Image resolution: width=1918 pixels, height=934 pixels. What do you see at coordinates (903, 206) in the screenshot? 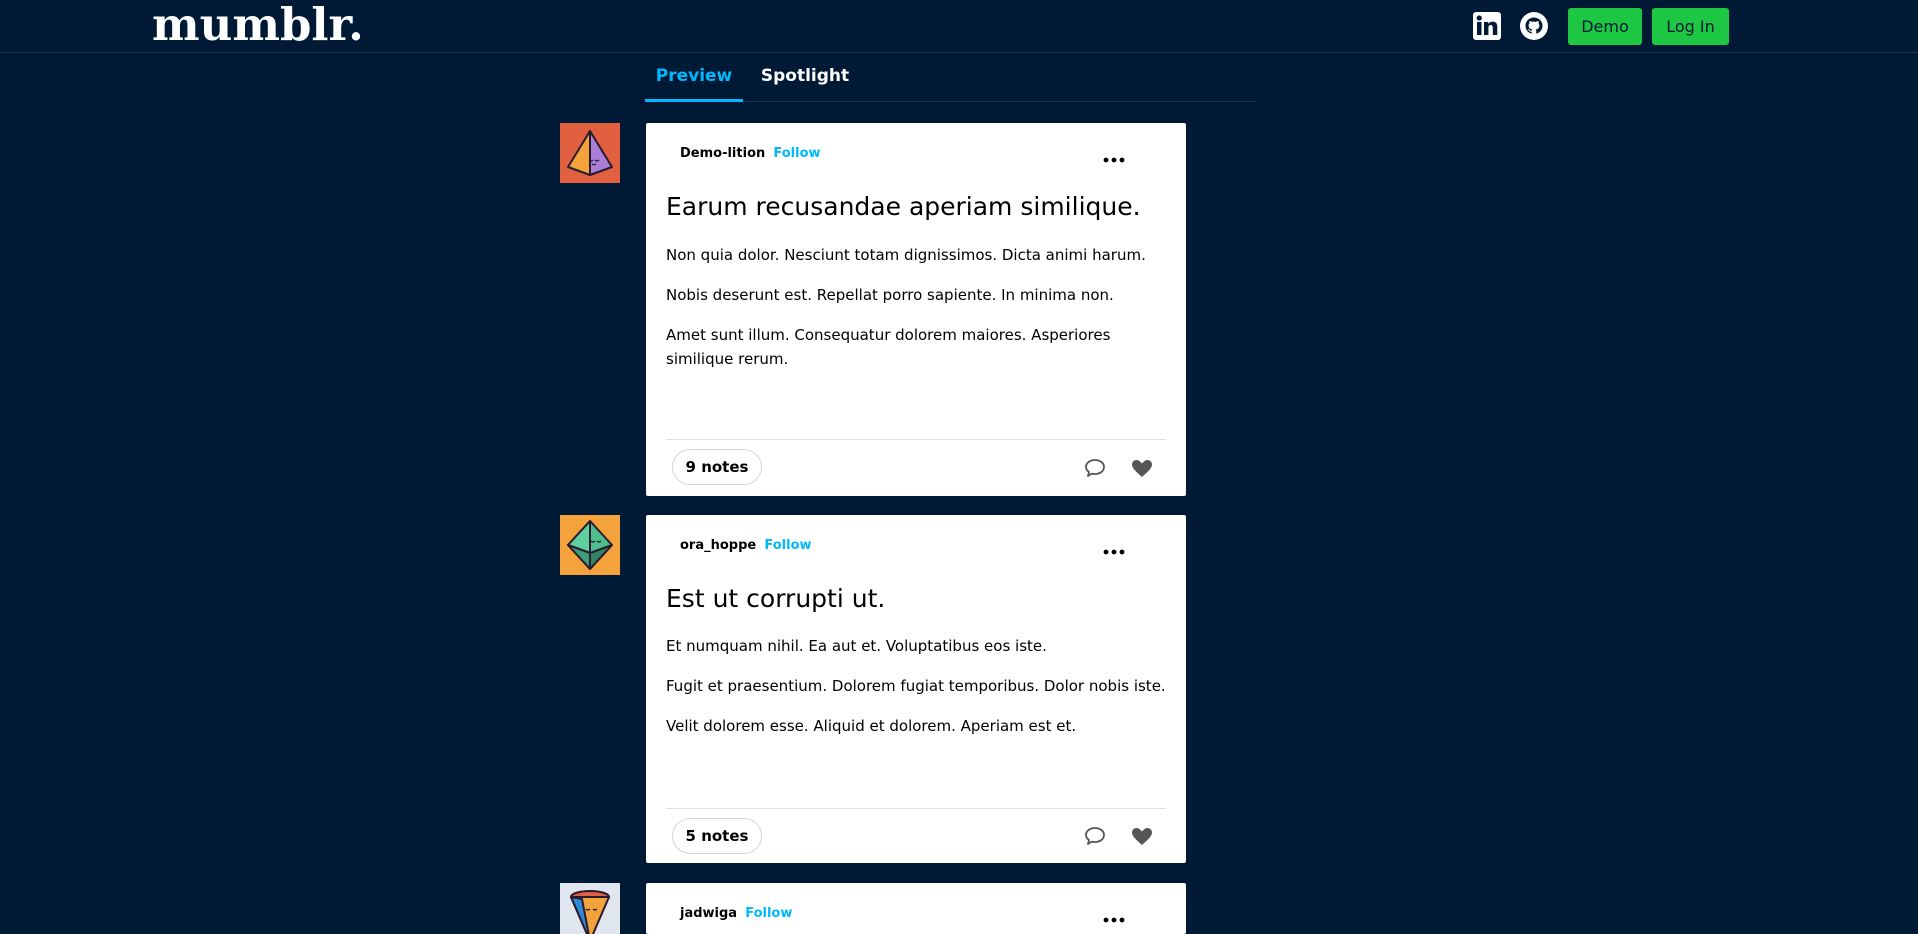
I see `post-title: Earum recusandae aperiam similique.` at bounding box center [903, 206].